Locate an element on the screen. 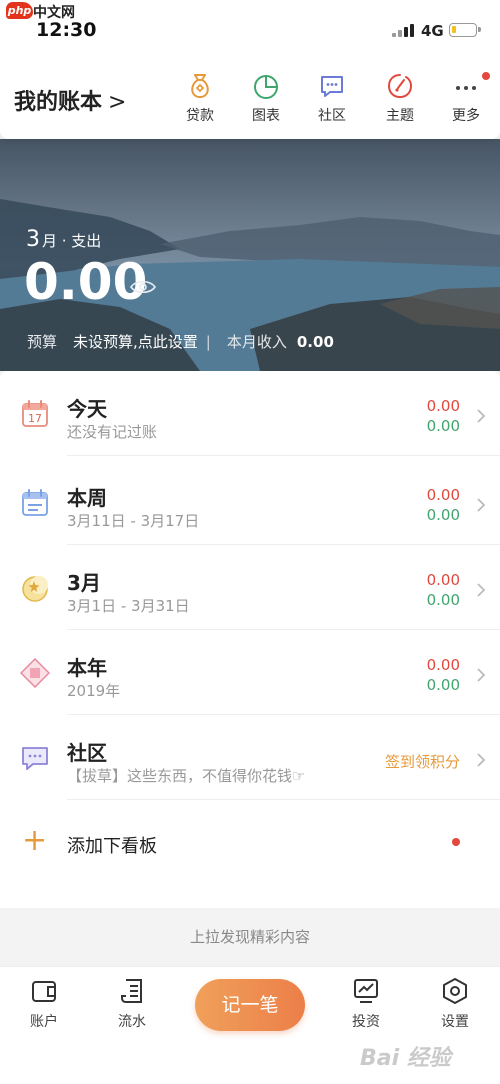 Image resolution: width=500 pixels, height=1084 pixels. pull-up-hint: 上拉发现精彩内容 is located at coordinates (249, 937).